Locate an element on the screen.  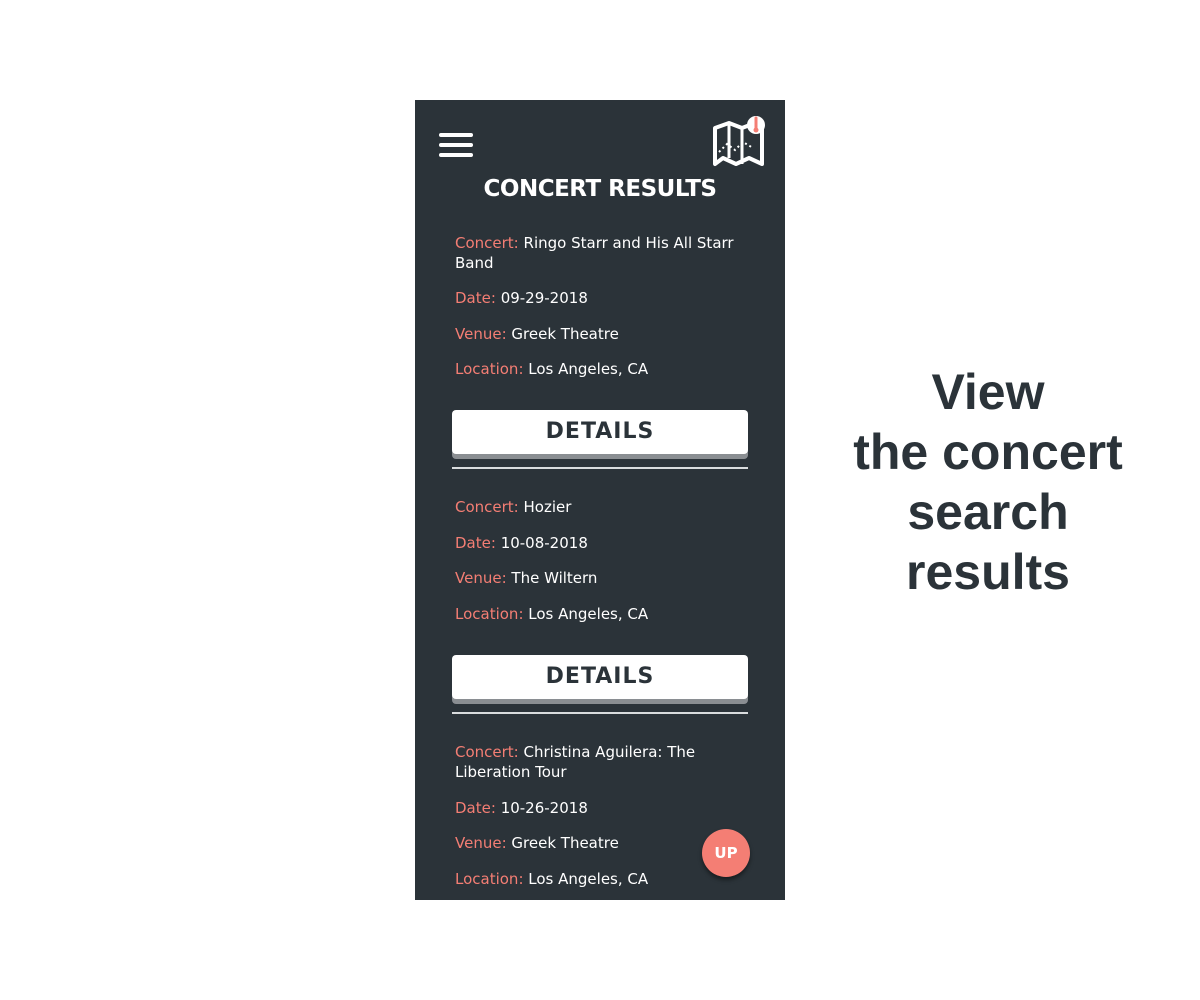
venue-field: Venue: The Wiltern is located at coordinates (595, 578).